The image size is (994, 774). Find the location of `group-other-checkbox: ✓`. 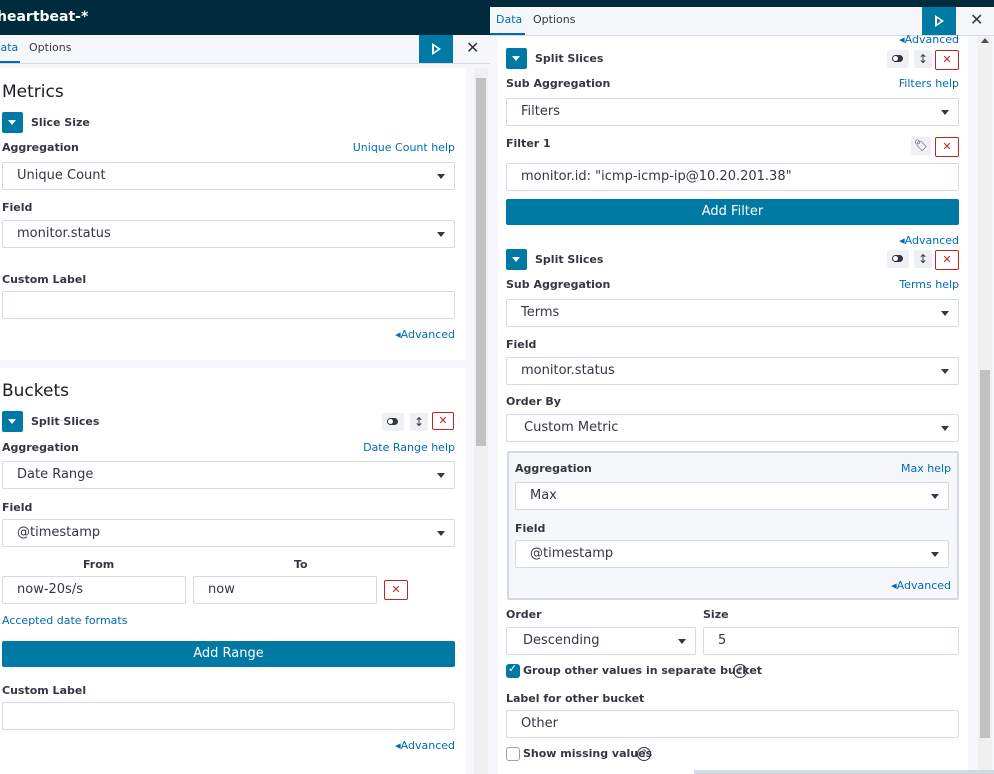

group-other-checkbox: ✓ is located at coordinates (513, 670).